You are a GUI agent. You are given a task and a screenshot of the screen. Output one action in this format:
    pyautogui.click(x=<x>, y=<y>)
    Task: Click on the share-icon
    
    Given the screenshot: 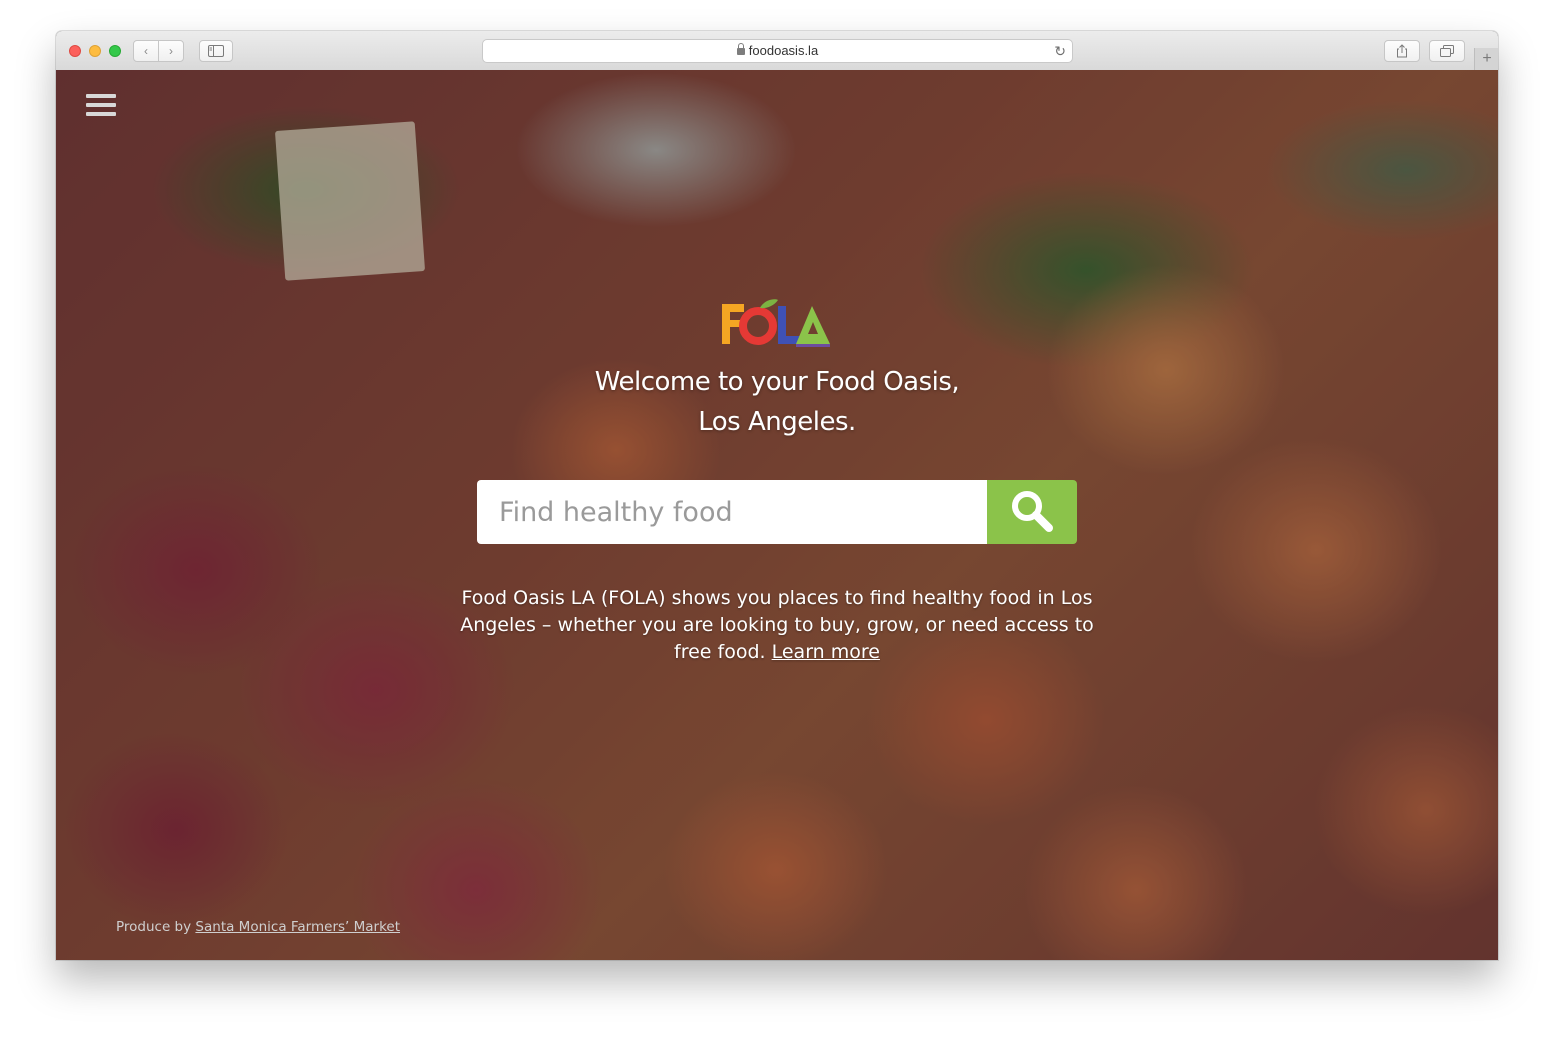 What is the action you would take?
    pyautogui.click(x=1402, y=51)
    